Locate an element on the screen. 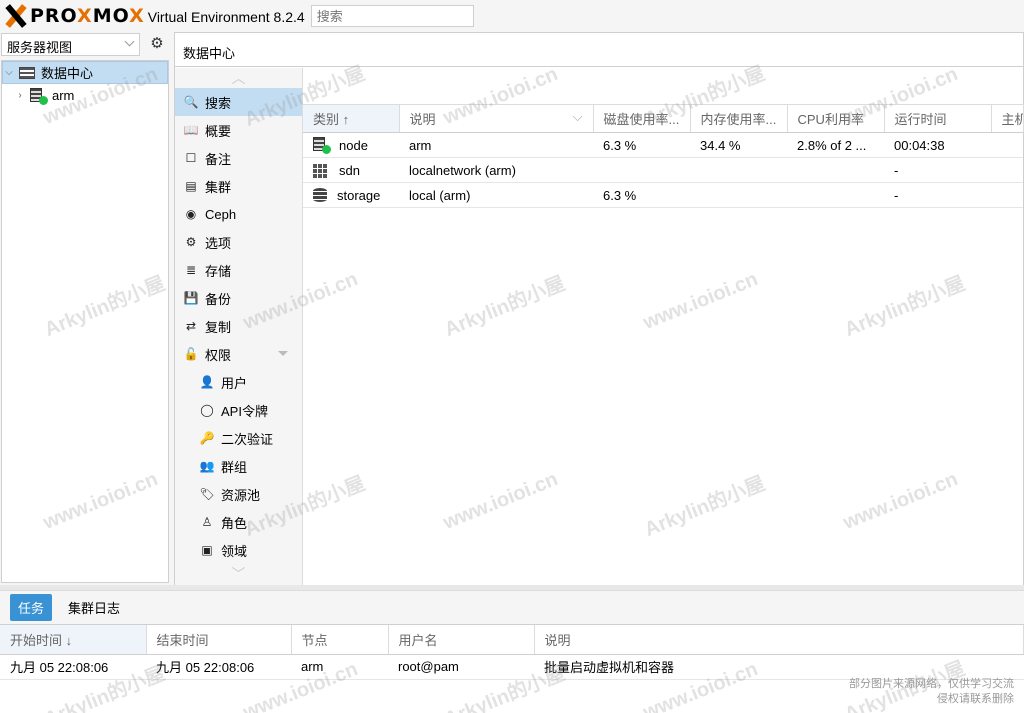 The height and width of the screenshot is (713, 1024). menu-item-label: 集群 is located at coordinates (218, 187).